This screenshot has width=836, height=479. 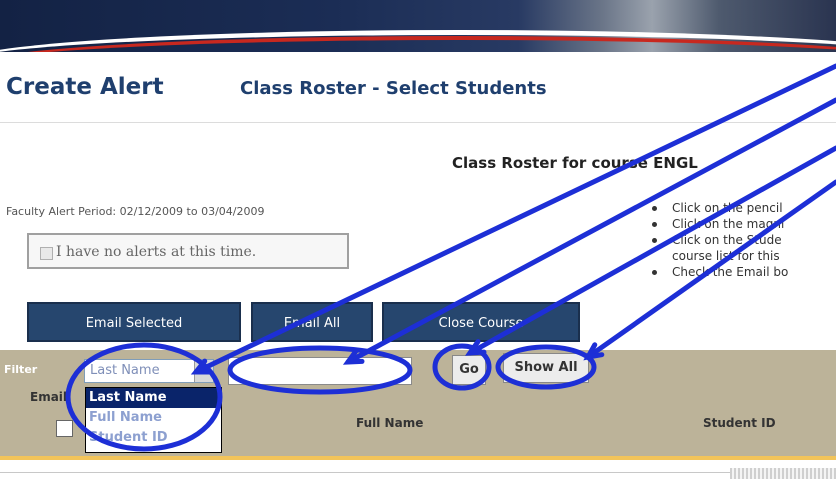 What do you see at coordinates (320, 370) in the screenshot?
I see `annotation-circle-search-input` at bounding box center [320, 370].